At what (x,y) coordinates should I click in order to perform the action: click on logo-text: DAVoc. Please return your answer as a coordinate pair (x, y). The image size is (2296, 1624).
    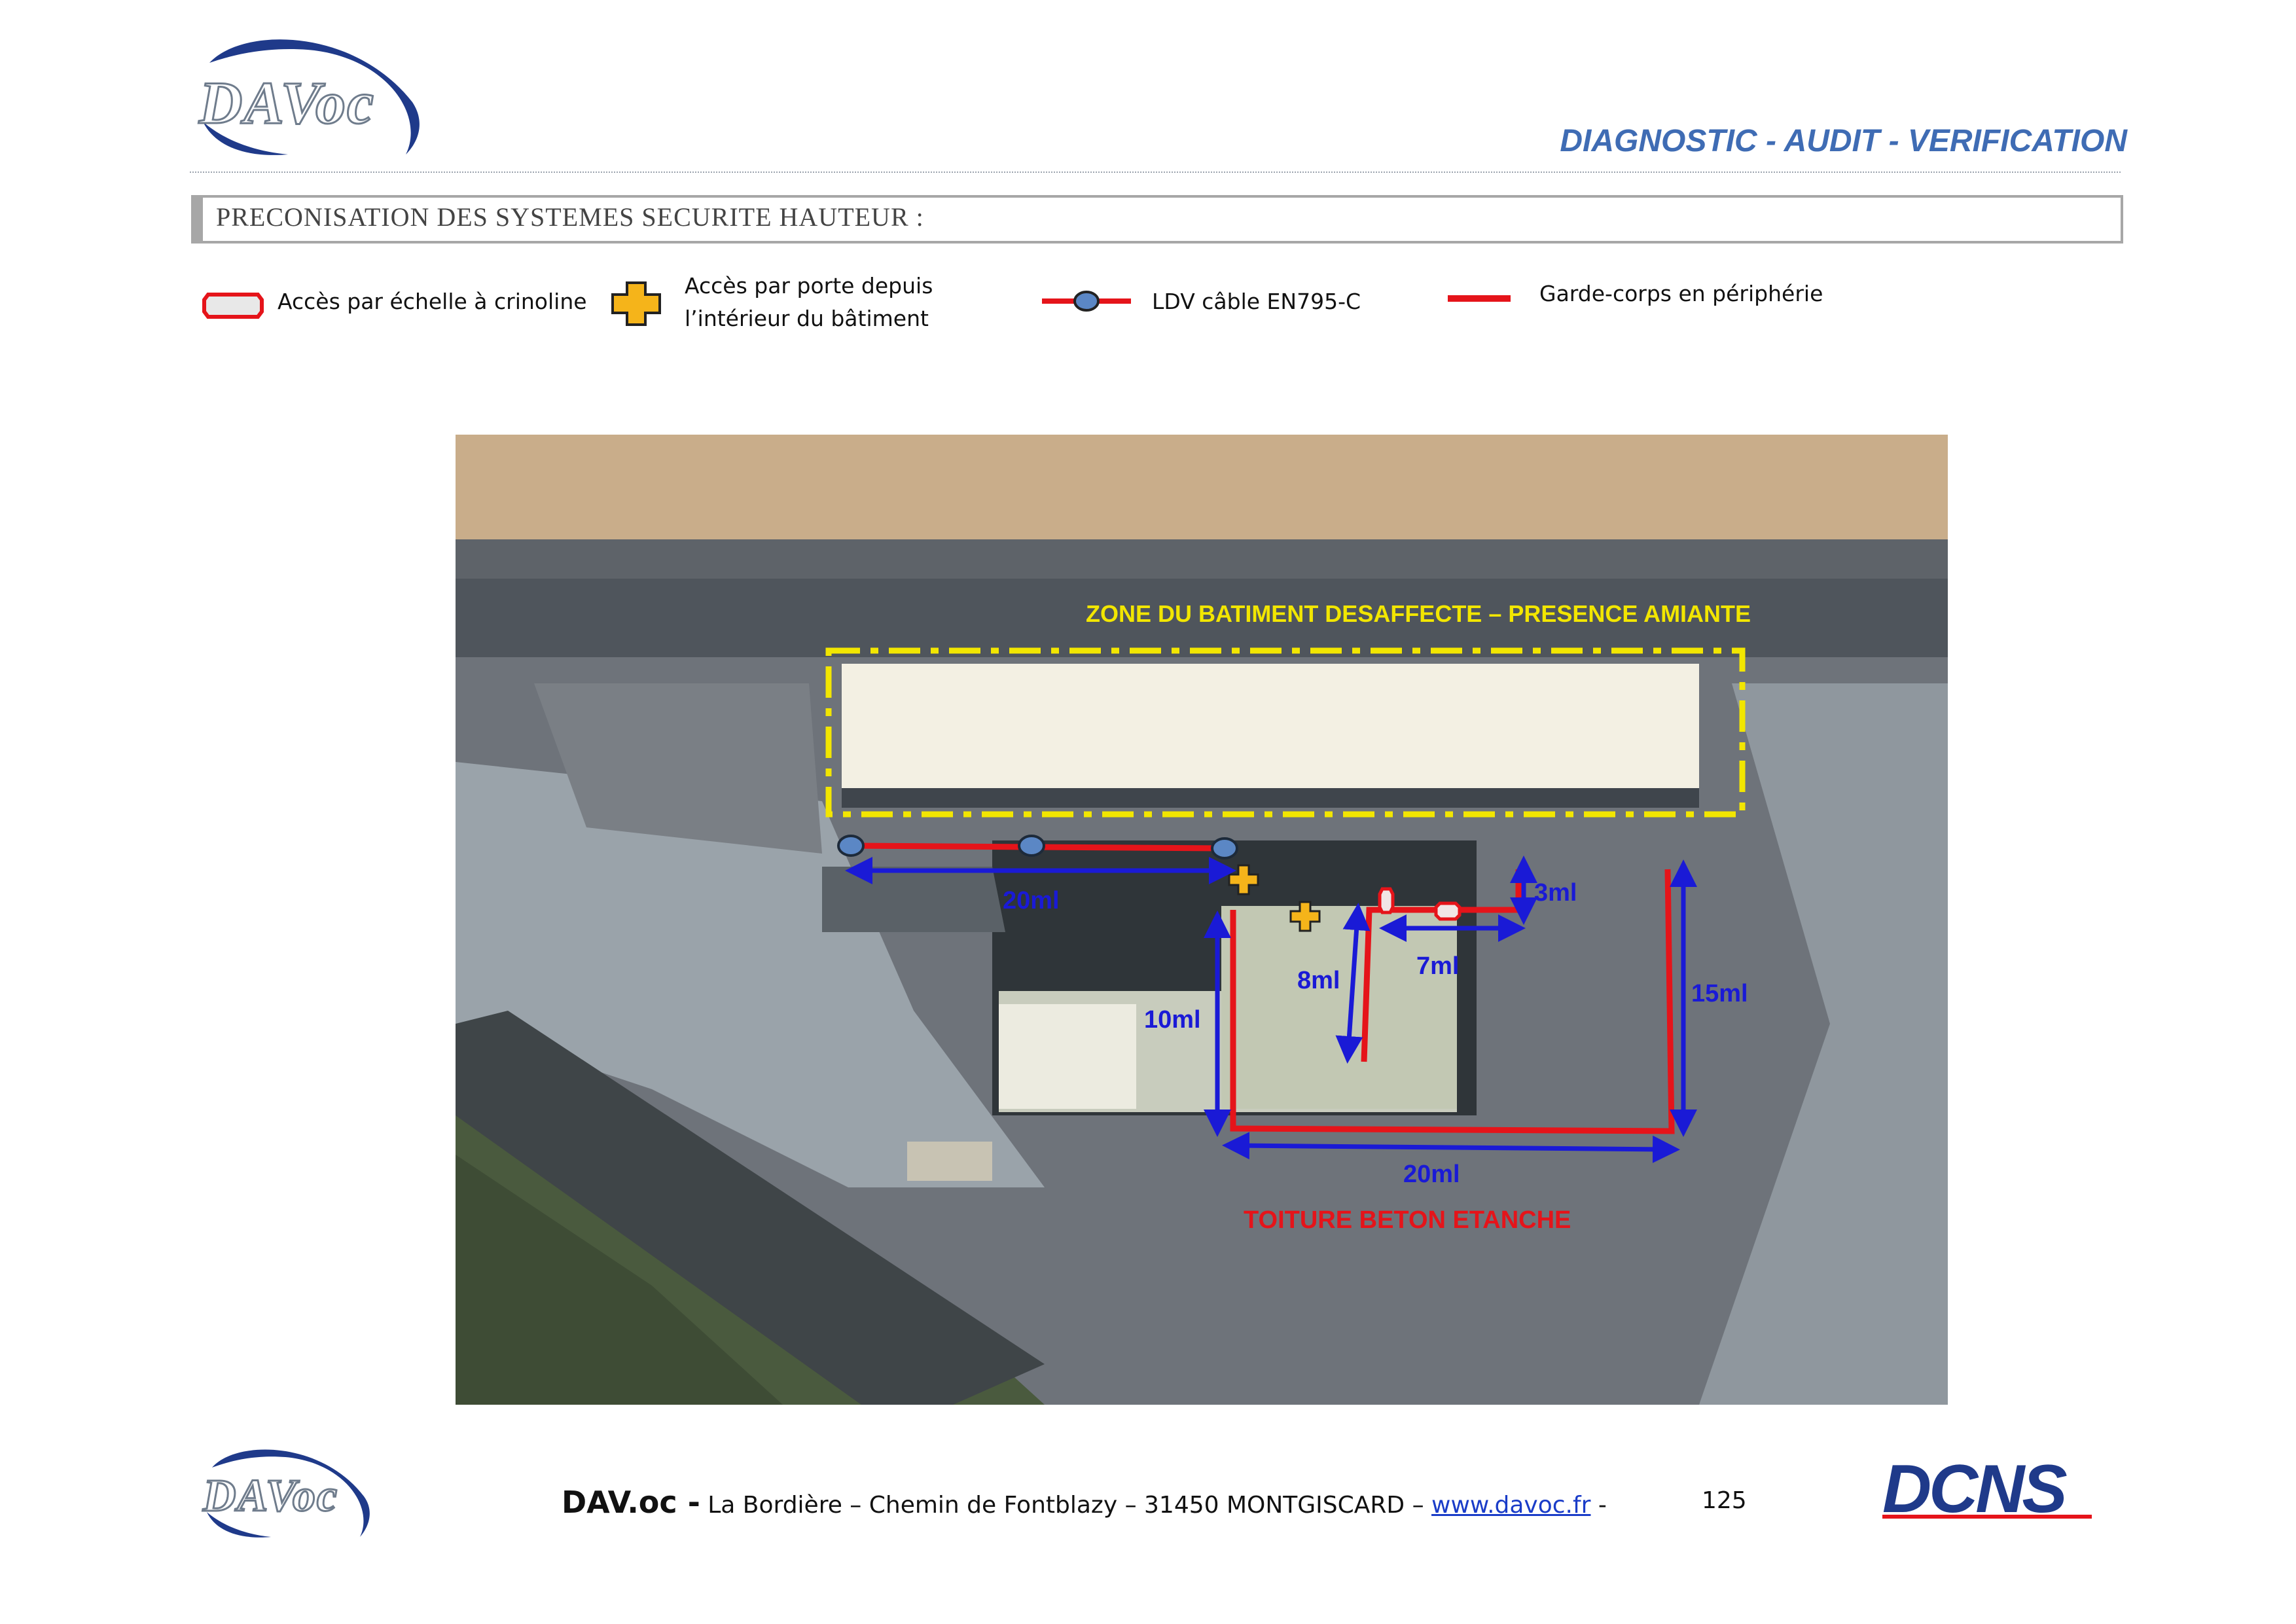
    Looking at the image, I should click on (286, 103).